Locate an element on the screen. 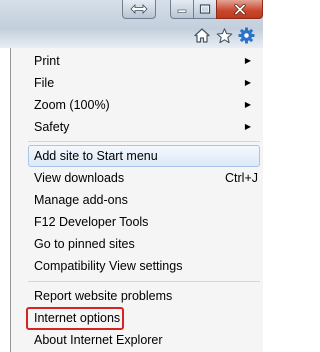  star-icon is located at coordinates (224, 35).